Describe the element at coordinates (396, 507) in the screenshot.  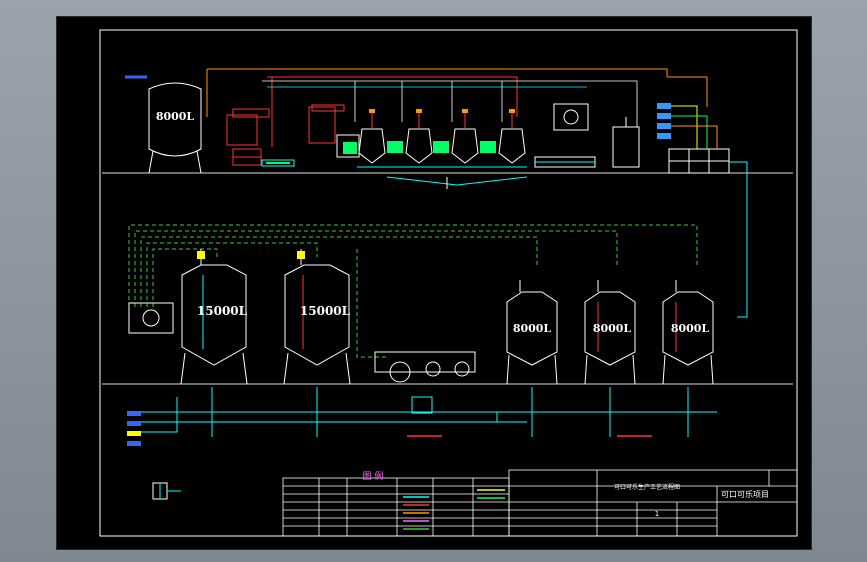
I see `legend-table` at that location.